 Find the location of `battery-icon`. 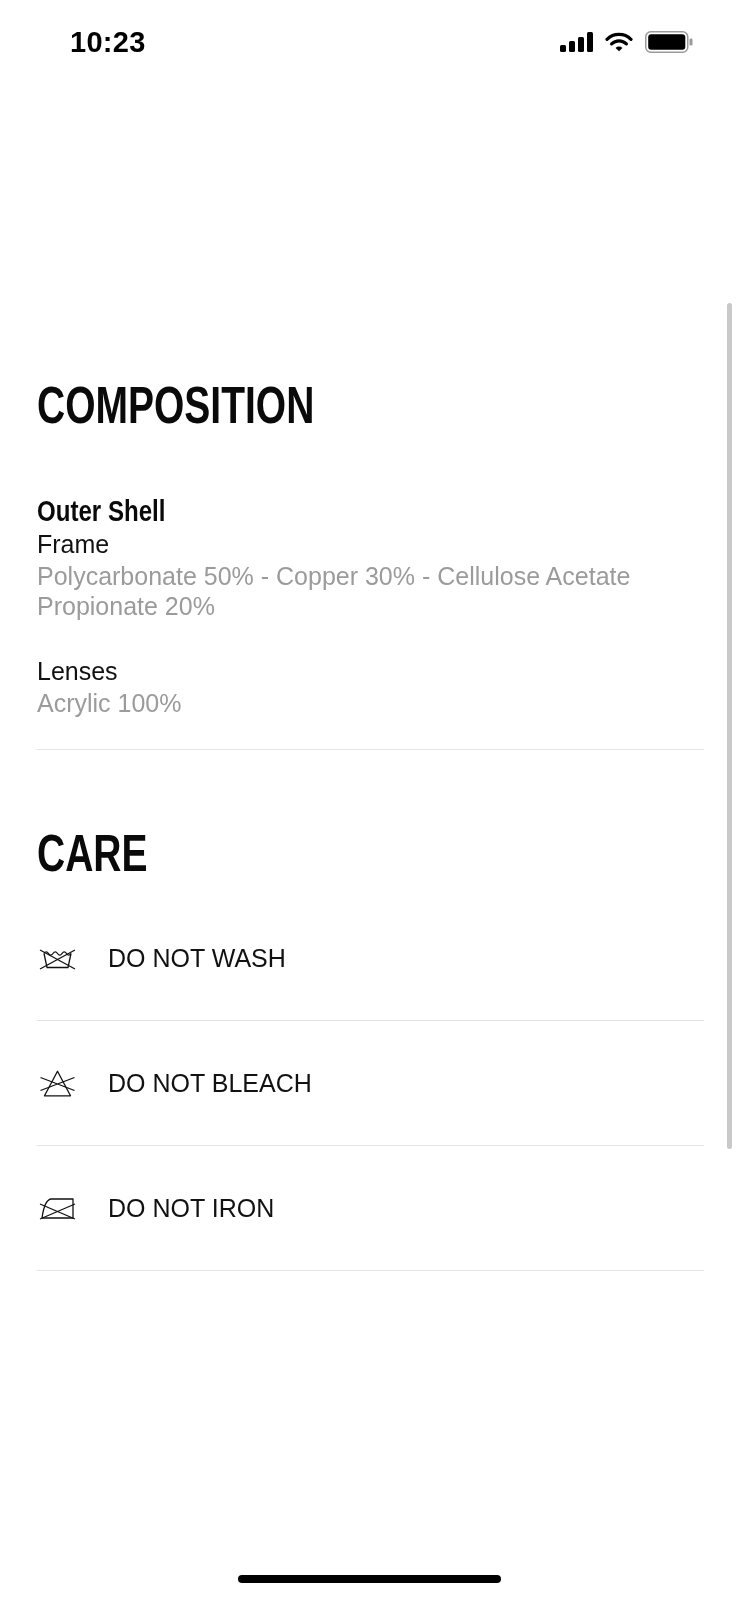

battery-icon is located at coordinates (669, 42).